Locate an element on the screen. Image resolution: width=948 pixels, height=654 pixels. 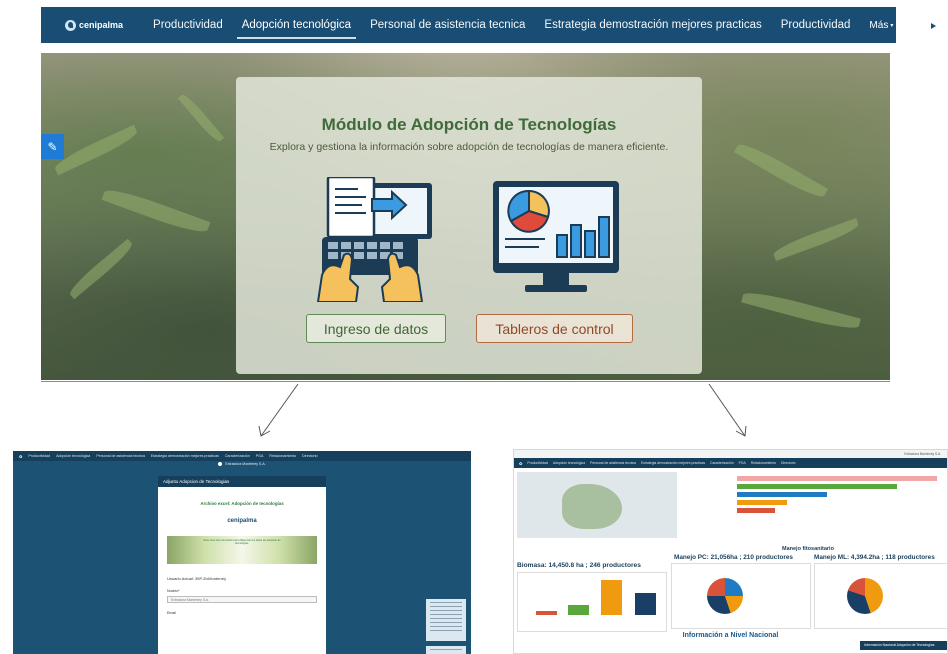
data-entry-illustration-icon is located at coordinates (374, 239).